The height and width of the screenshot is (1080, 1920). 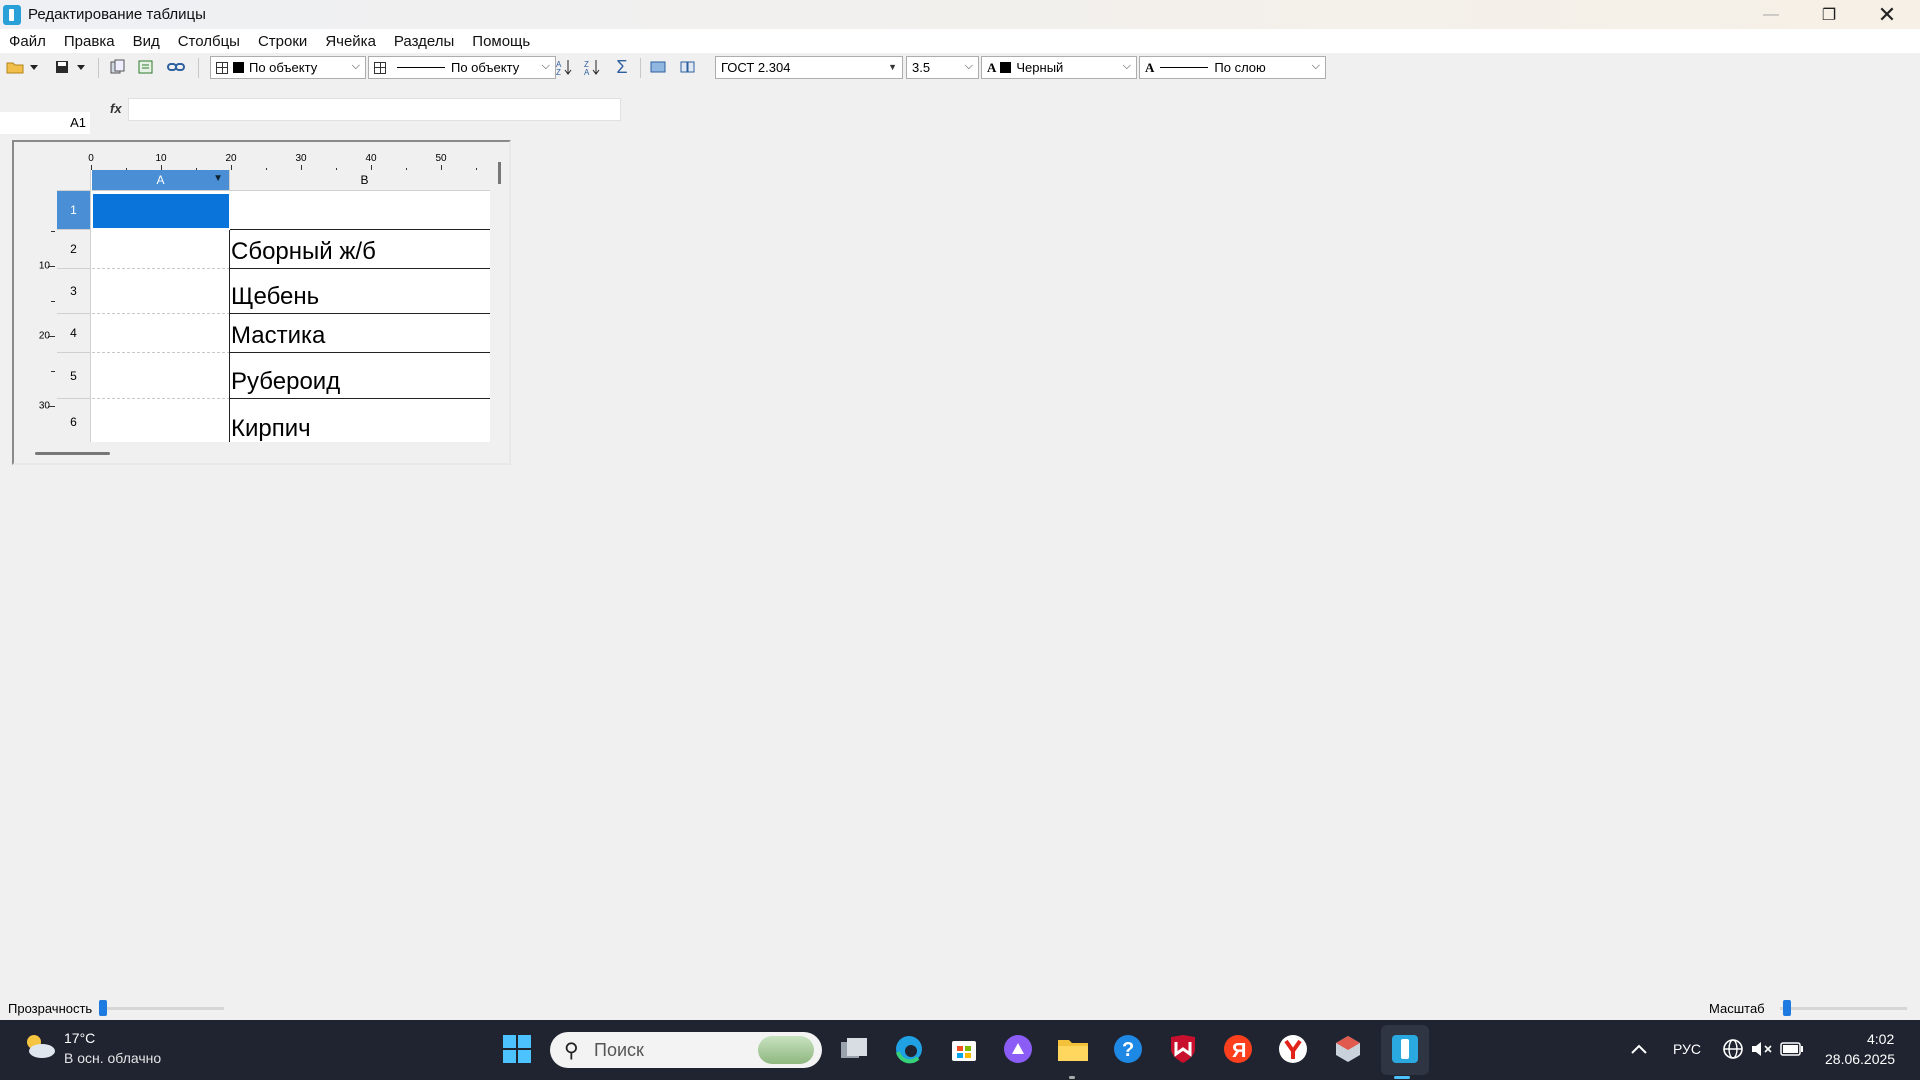 What do you see at coordinates (1792, 1049) in the screenshot?
I see `battery-icon` at bounding box center [1792, 1049].